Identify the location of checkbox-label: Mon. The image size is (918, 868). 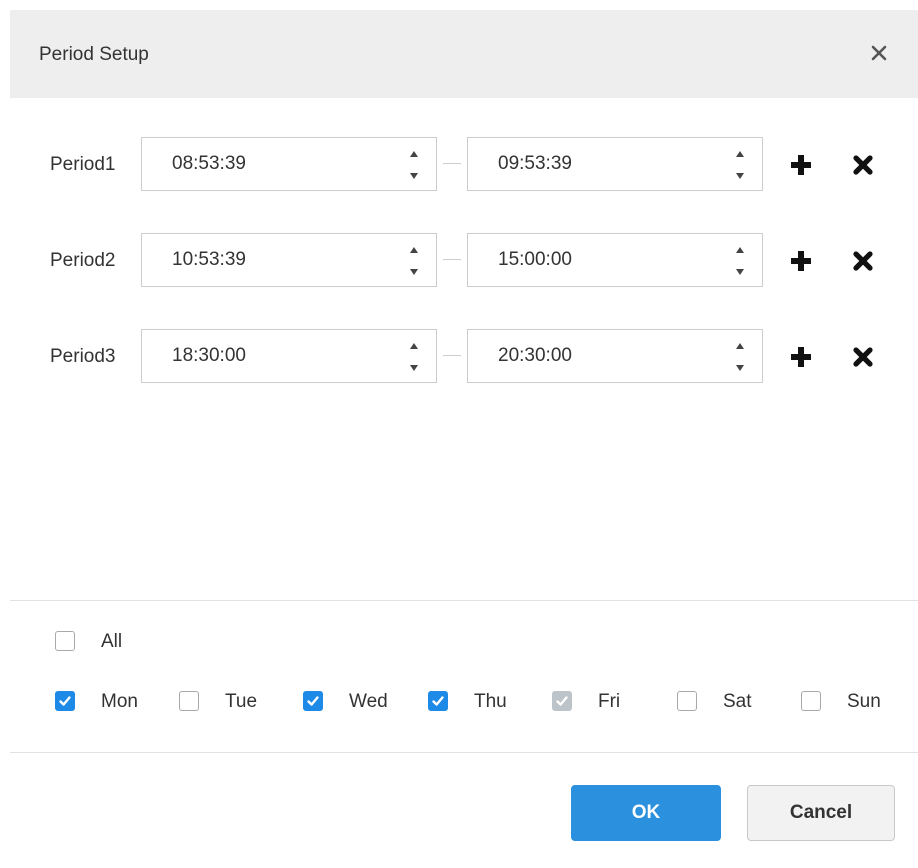
(119, 701).